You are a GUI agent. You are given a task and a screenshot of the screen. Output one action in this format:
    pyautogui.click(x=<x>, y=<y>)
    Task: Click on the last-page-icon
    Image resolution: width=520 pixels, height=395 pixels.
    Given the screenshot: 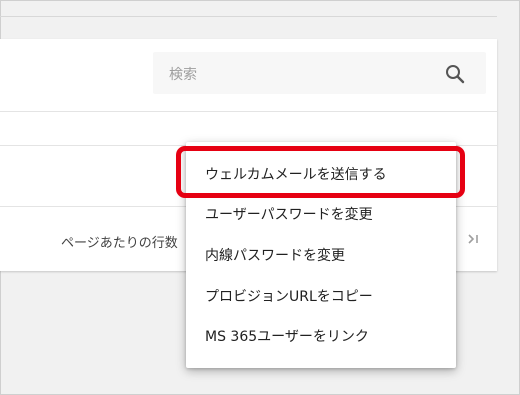 What is the action you would take?
    pyautogui.click(x=474, y=239)
    